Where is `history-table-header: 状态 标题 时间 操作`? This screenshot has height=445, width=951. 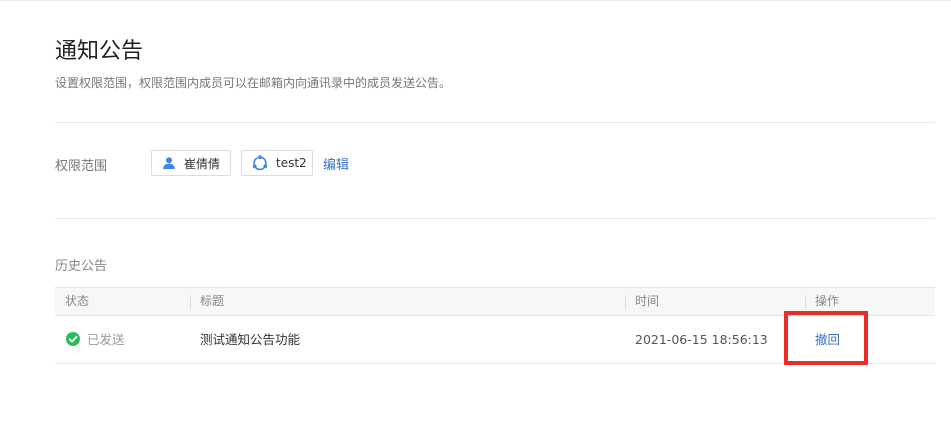
history-table-header: 状态 标题 时间 操作 is located at coordinates (495, 301).